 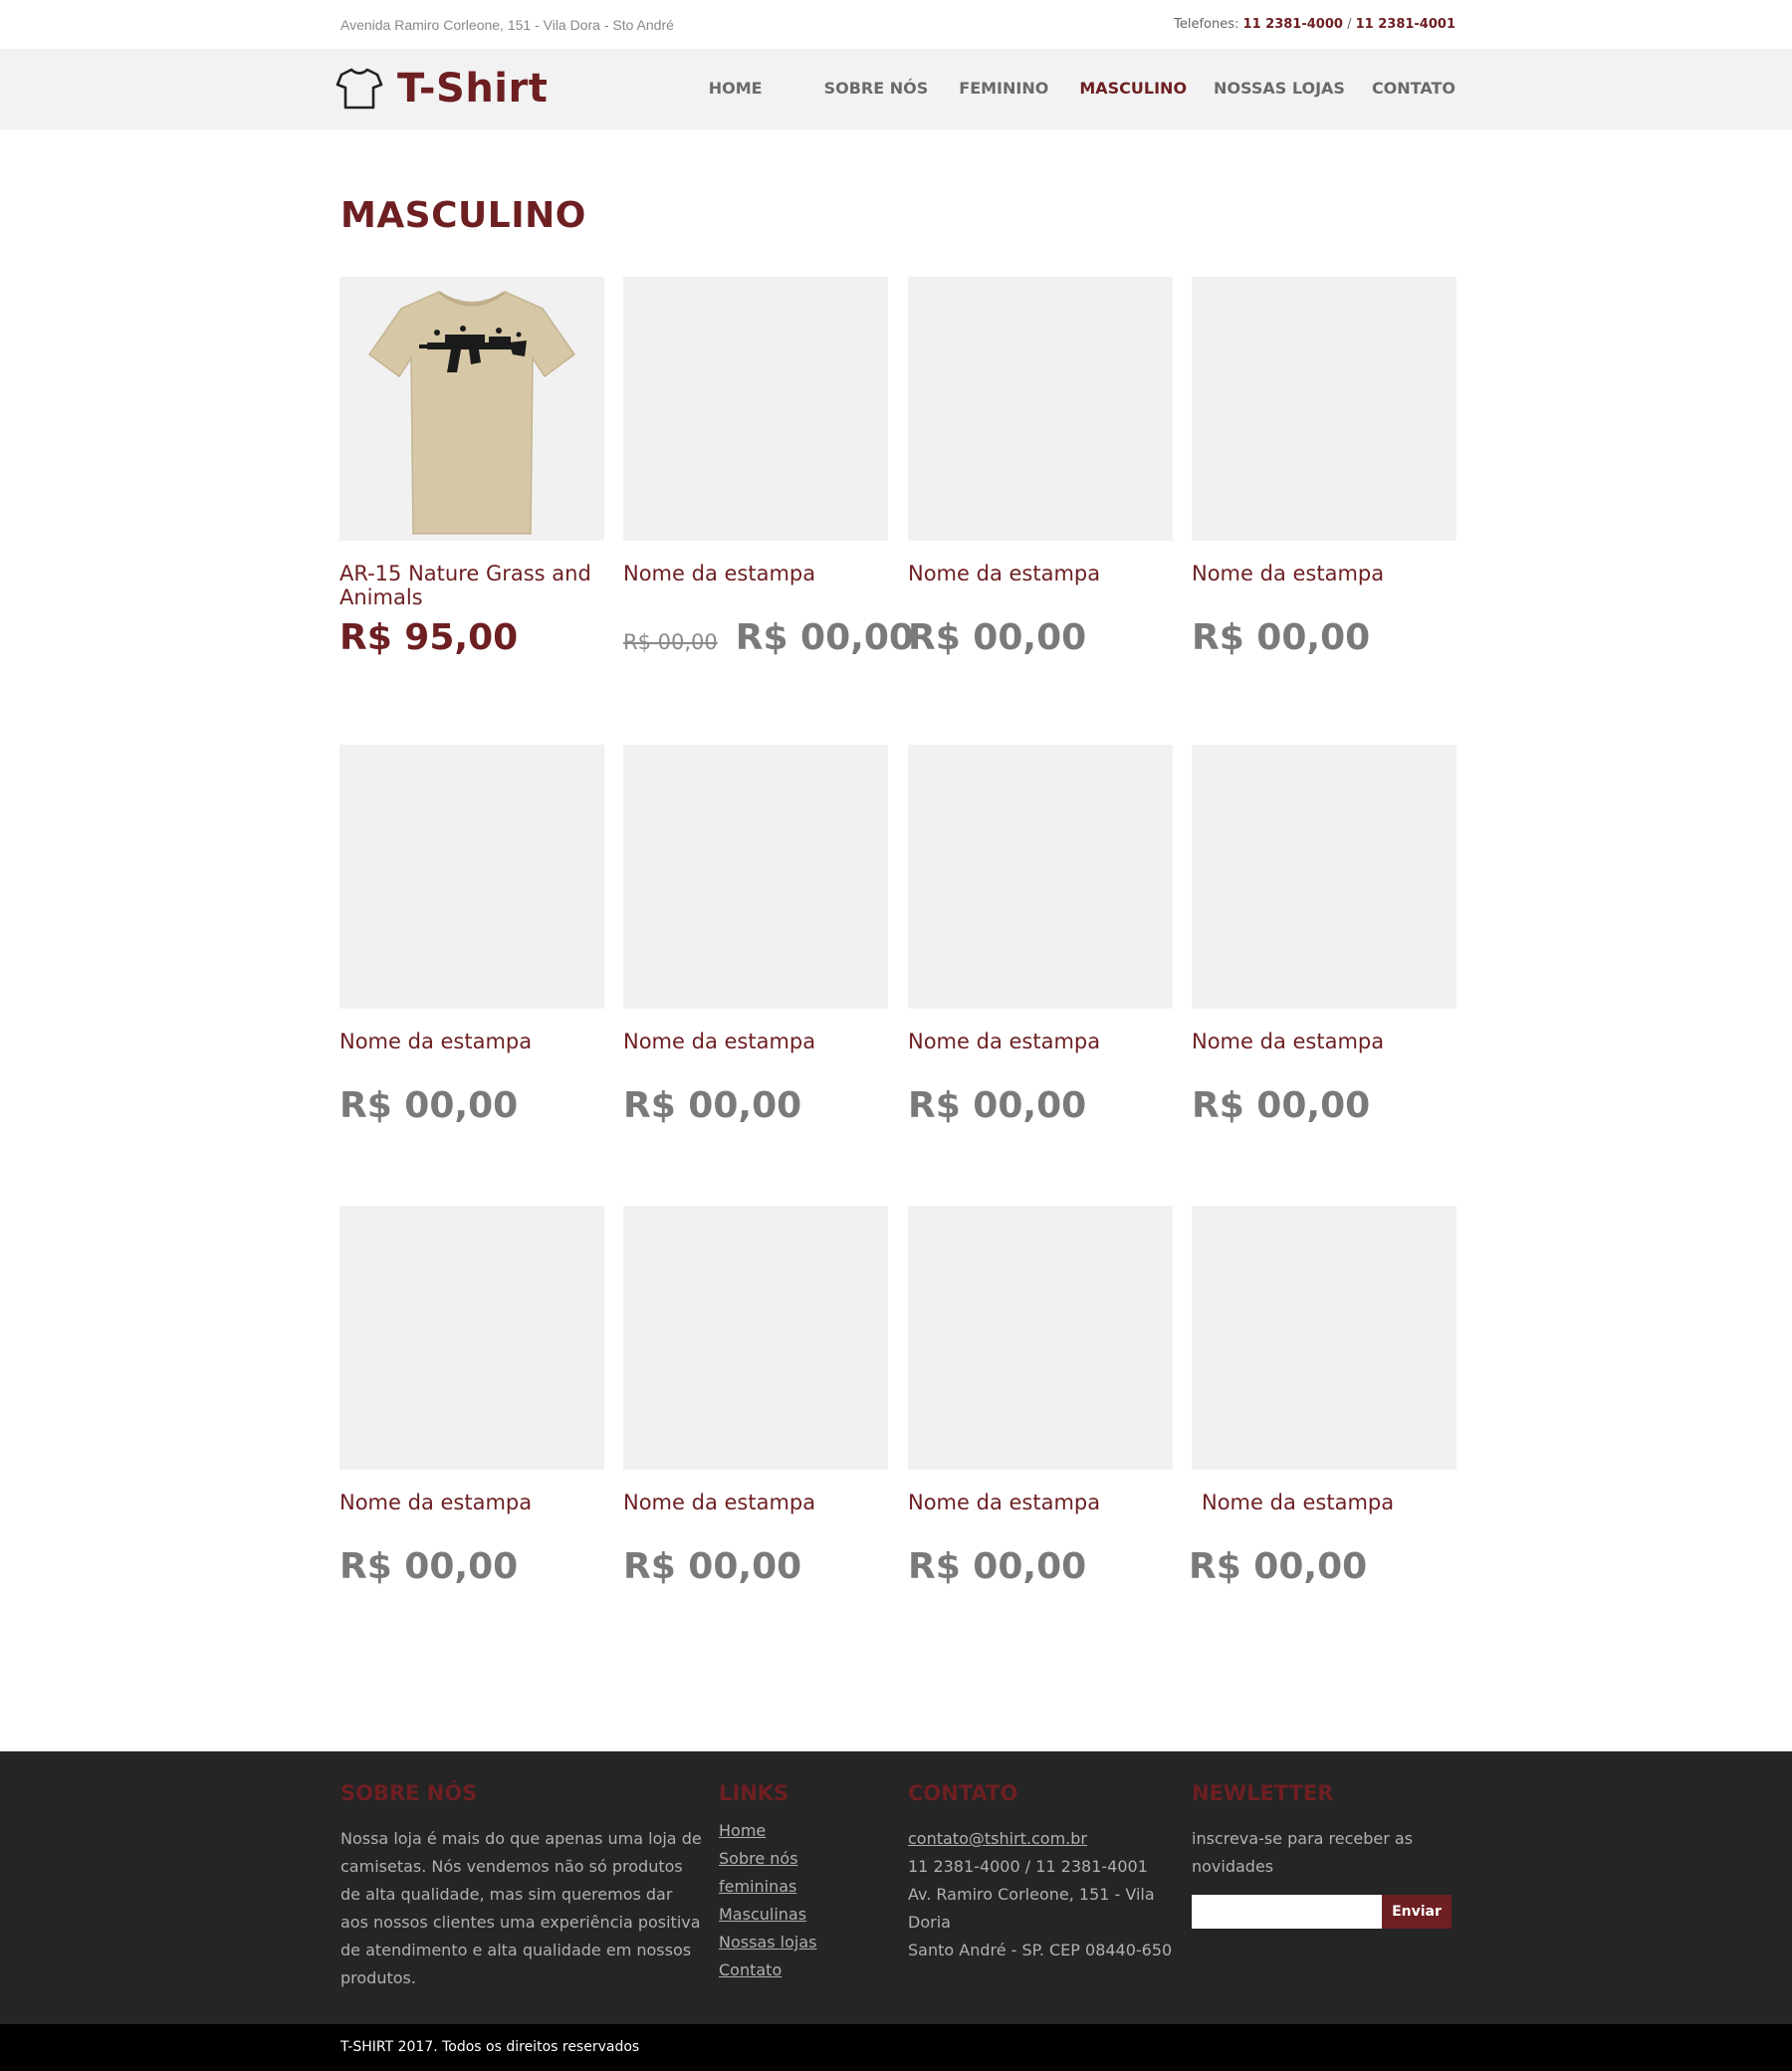 I want to click on footer-link-femininas: femininas, so click(x=757, y=1886).